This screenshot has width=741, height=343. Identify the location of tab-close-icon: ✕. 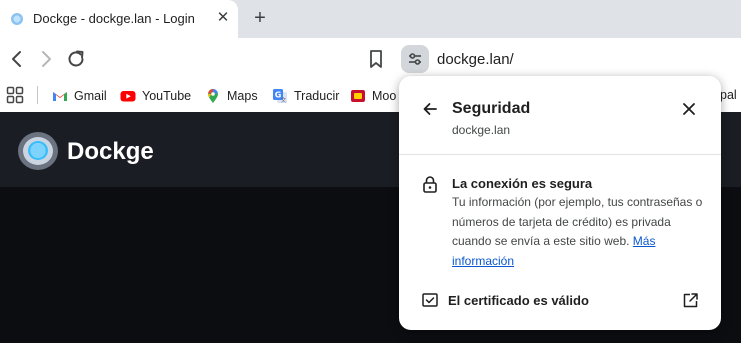
(223, 18).